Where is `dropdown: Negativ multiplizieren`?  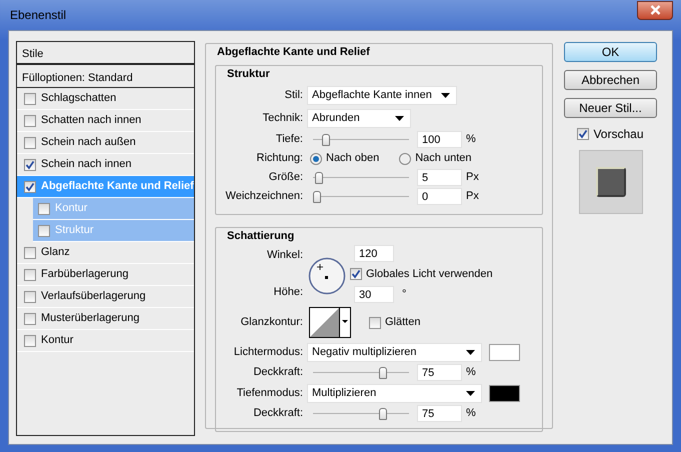 dropdown: Negativ multiplizieren is located at coordinates (394, 352).